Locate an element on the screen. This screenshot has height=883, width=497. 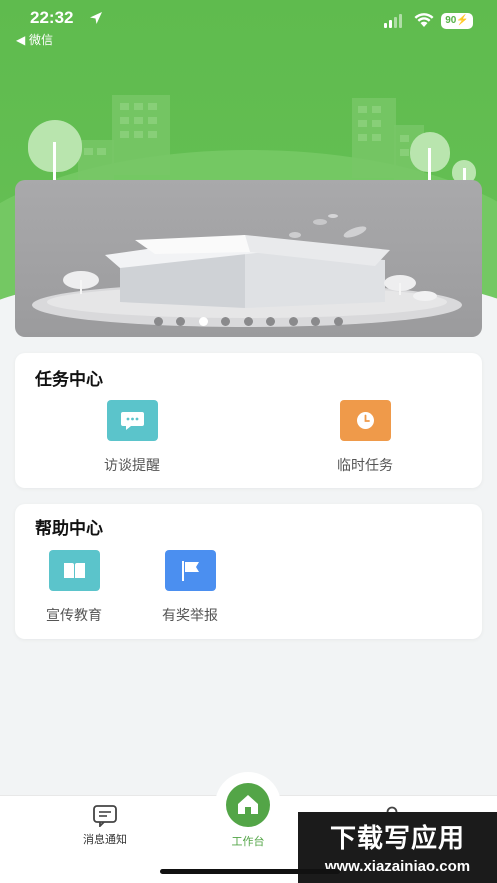
help-center-card: 帮助中心 宣传教育 有奖举报 is located at coordinates (248, 571).